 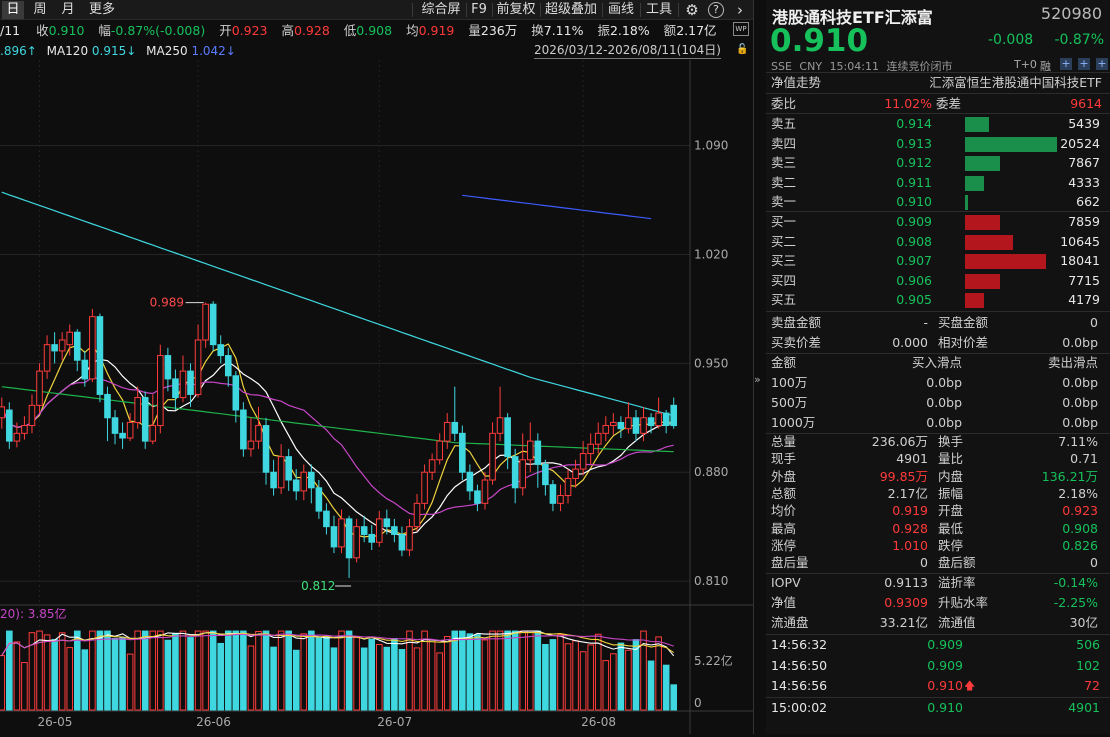 I want to click on ask-level-volume: 4333, so click(x=1084, y=182).